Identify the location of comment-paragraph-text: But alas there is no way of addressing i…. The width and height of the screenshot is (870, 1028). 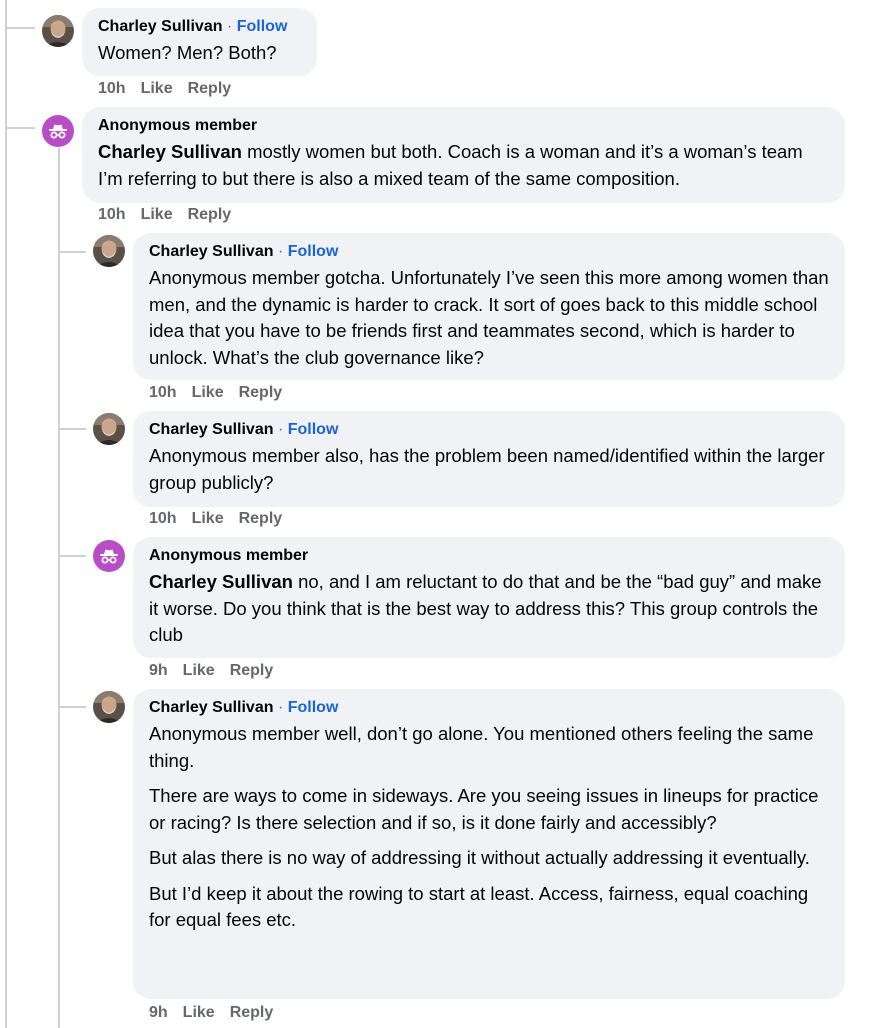
(479, 857).